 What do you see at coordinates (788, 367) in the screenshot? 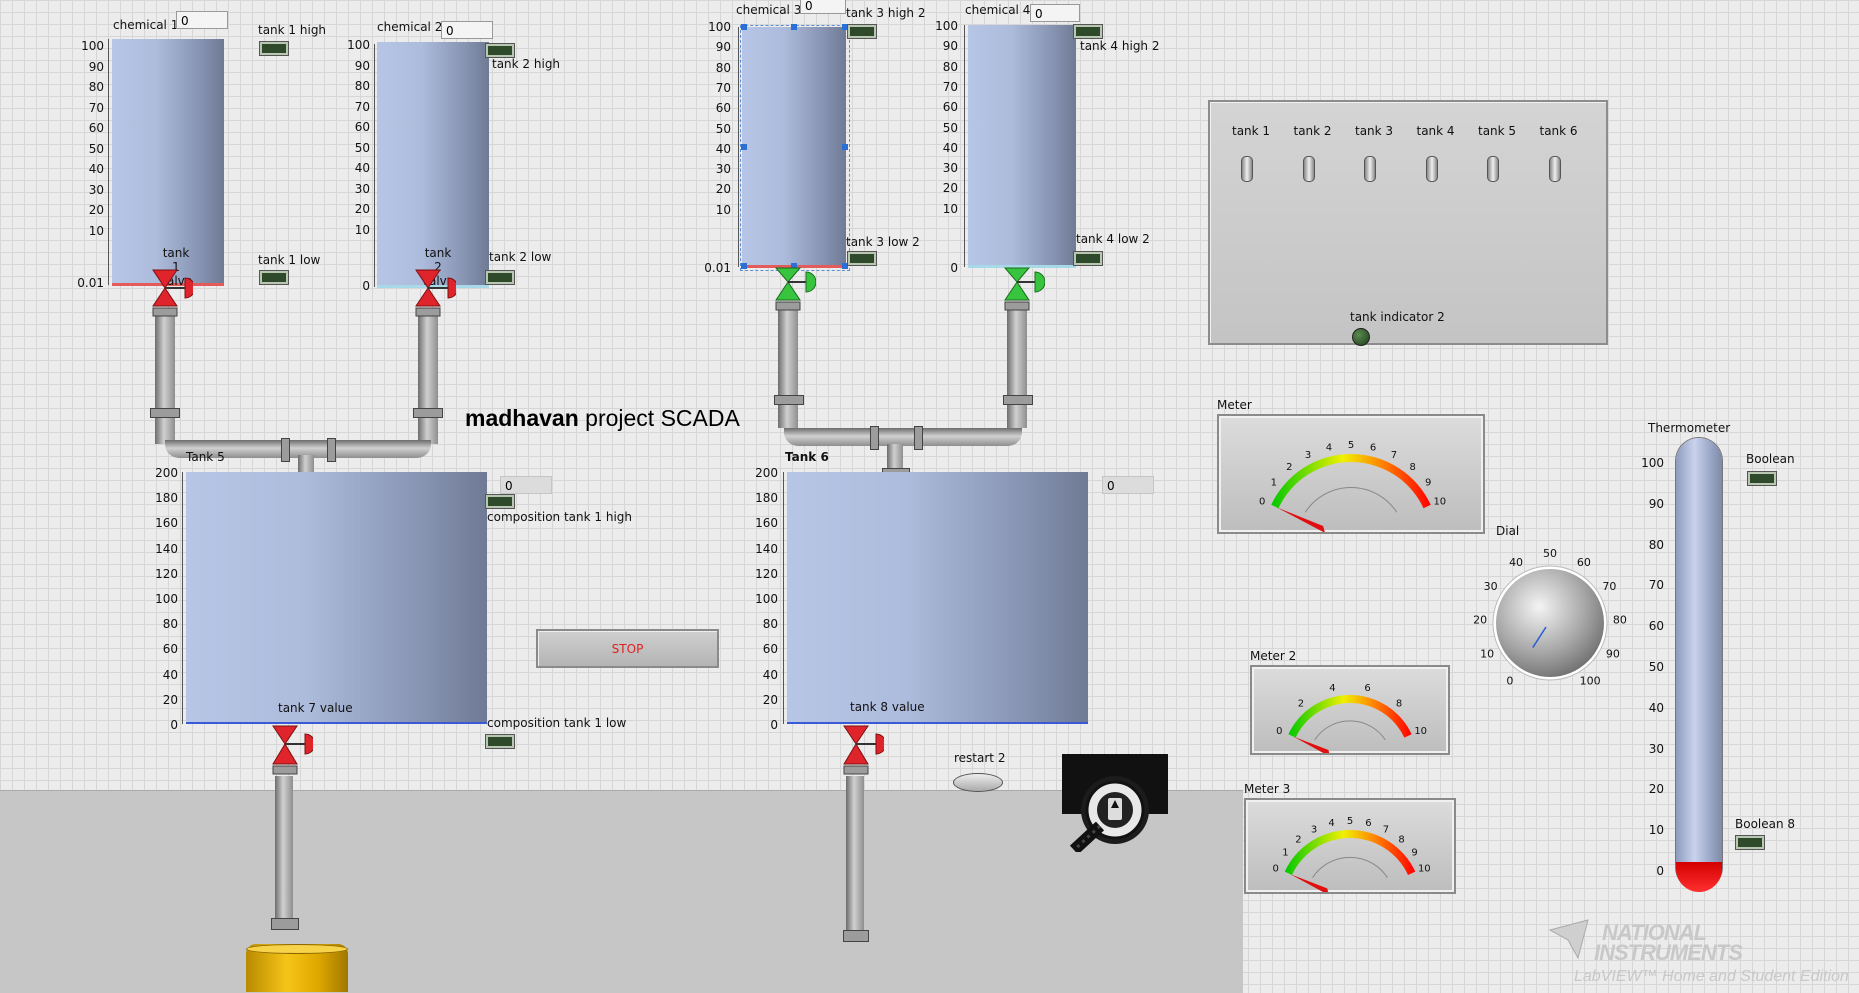
I see `pipe-tank3-down` at bounding box center [788, 367].